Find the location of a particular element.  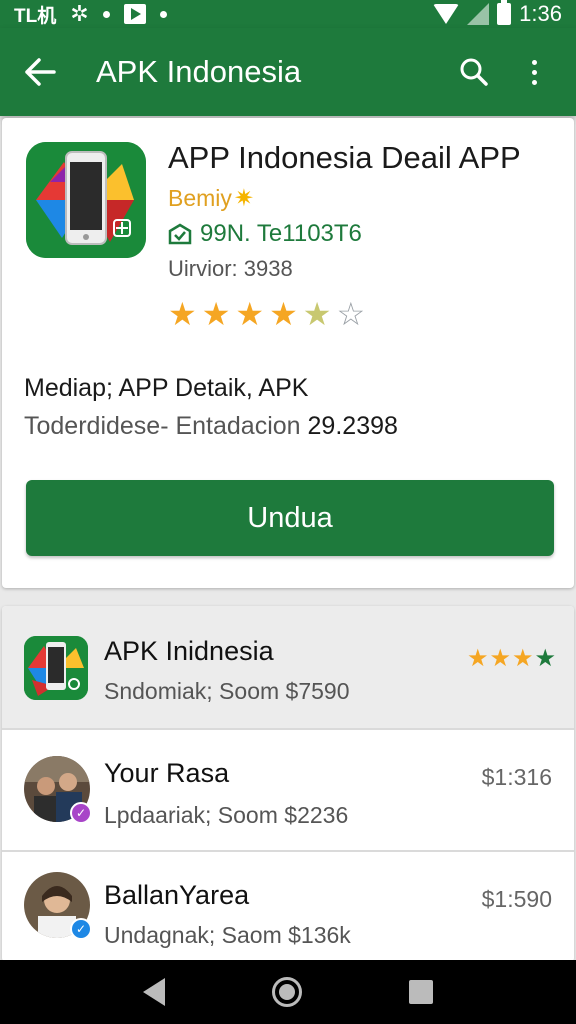

rating-stars: ★ ★ ★ ★ ★ ☆ is located at coordinates (266, 314).